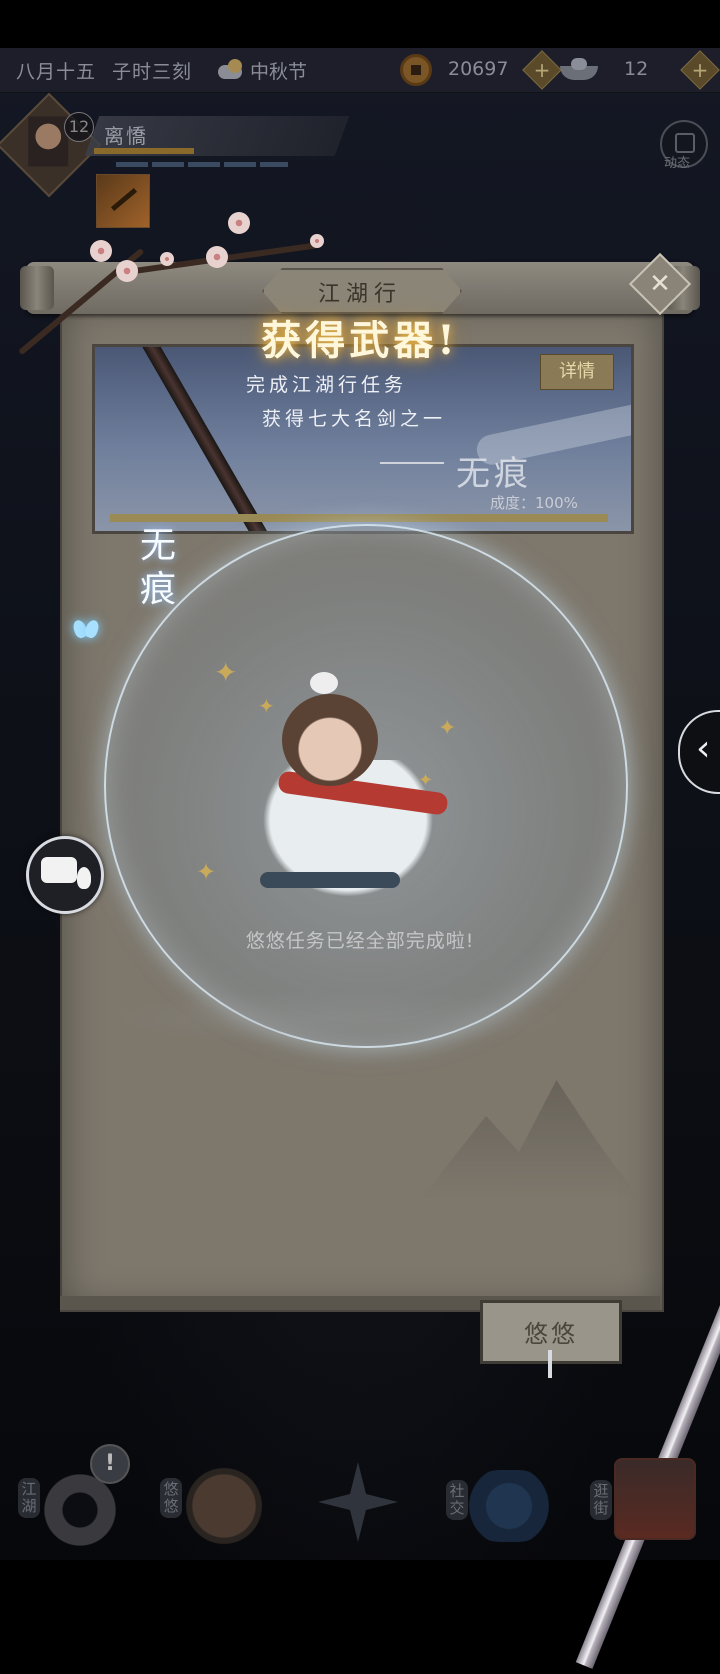  Describe the element at coordinates (660, 284) in the screenshot. I see `close-icon: ✕` at that location.